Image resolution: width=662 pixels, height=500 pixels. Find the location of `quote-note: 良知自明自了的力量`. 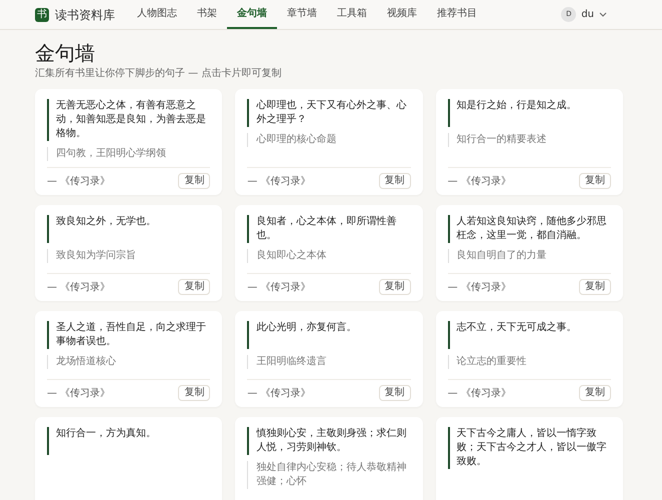

quote-note: 良知自明自了的力量 is located at coordinates (529, 256).